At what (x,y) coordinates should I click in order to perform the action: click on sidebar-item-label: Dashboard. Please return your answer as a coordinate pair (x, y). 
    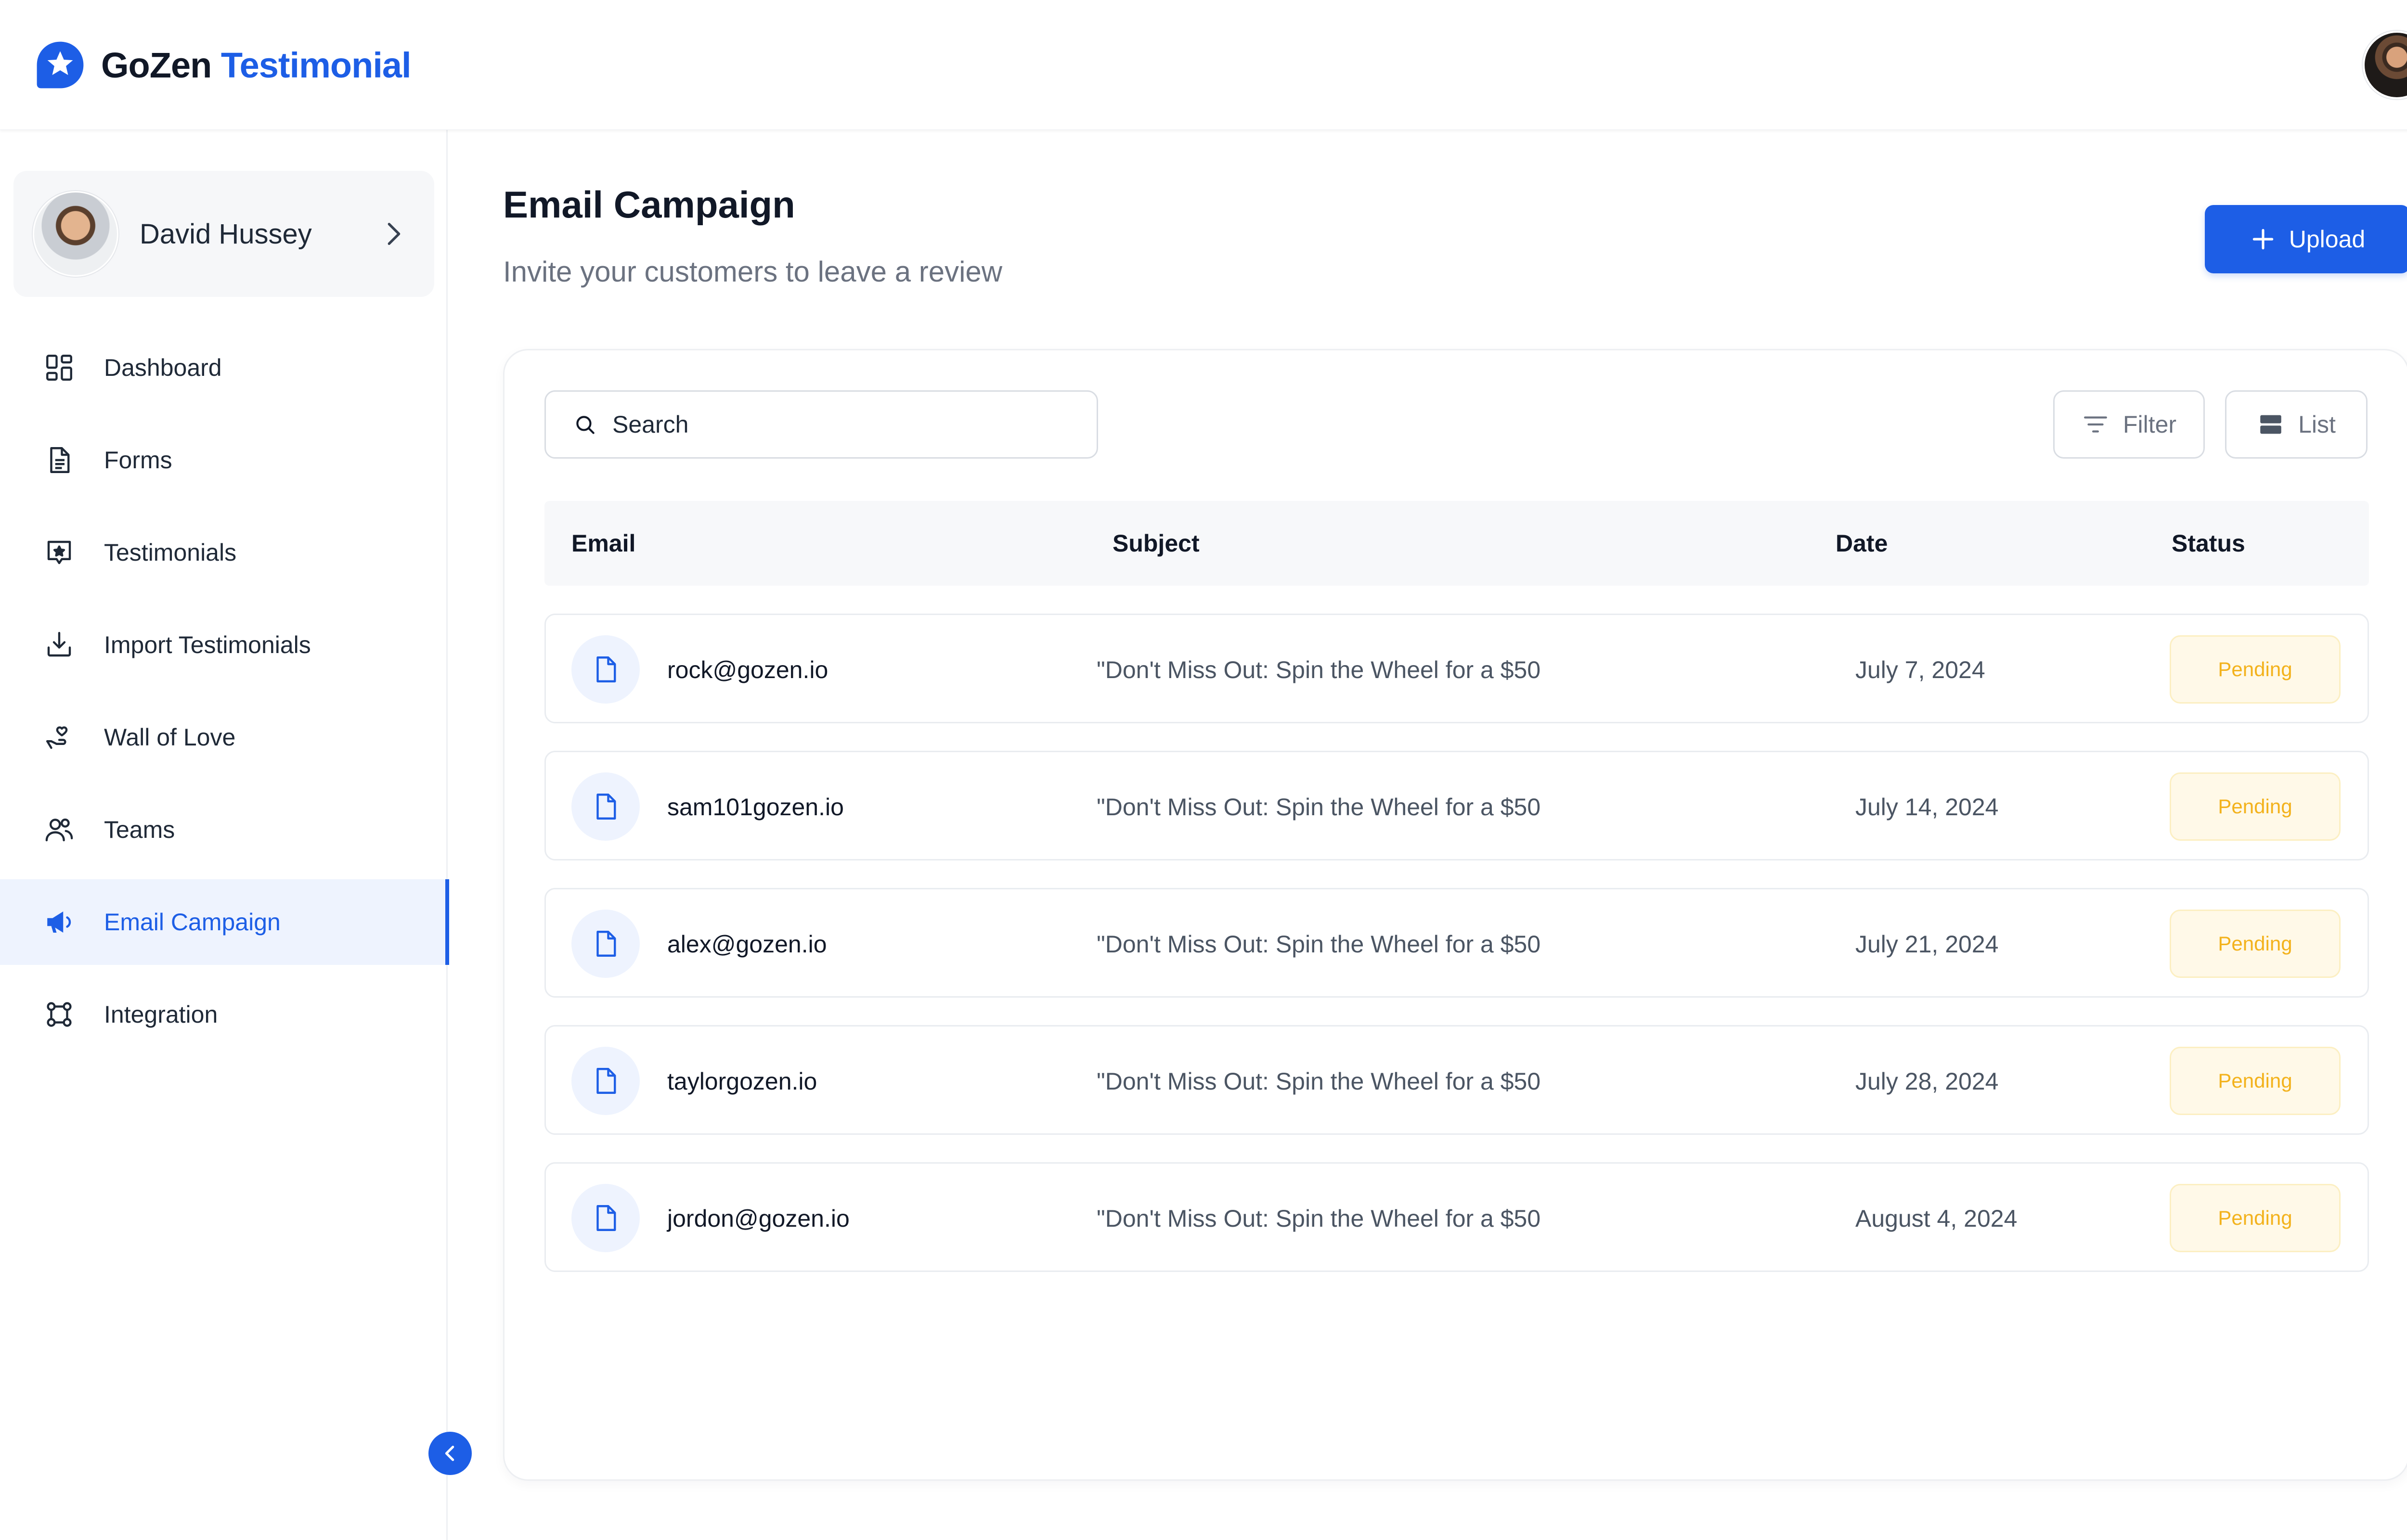
    Looking at the image, I should click on (163, 367).